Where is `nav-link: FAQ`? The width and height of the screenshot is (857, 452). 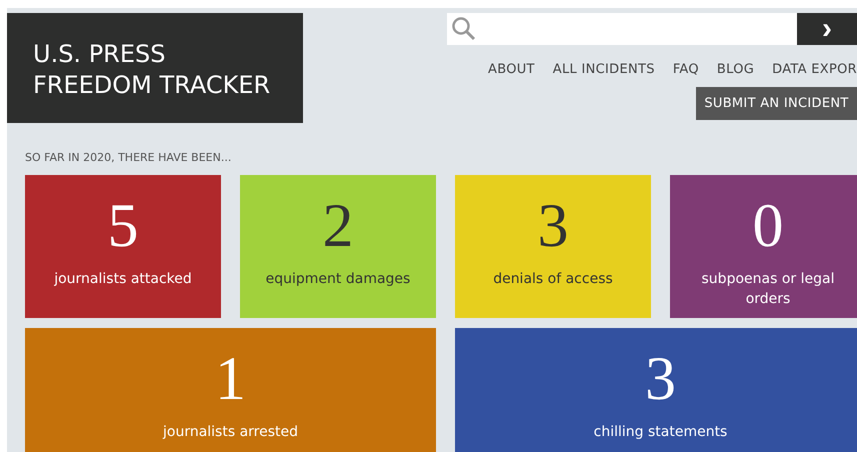 nav-link: FAQ is located at coordinates (685, 69).